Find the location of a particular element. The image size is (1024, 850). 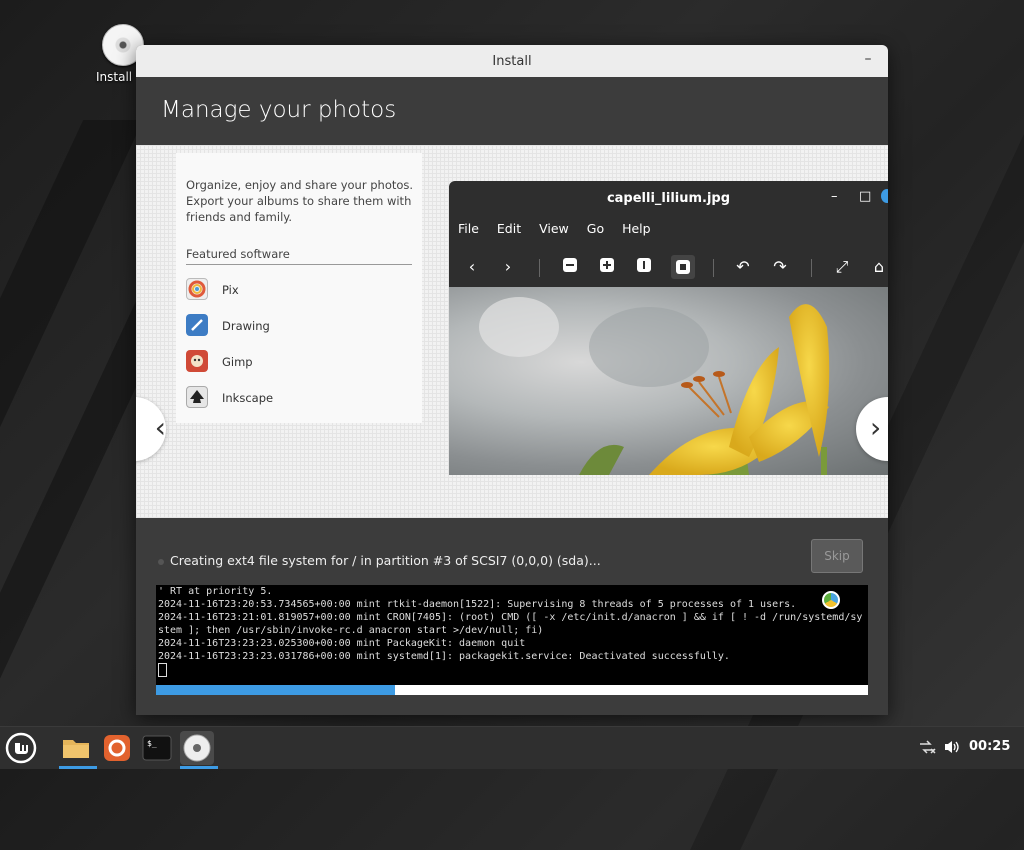

terminal-icon: $_ is located at coordinates (157, 748).